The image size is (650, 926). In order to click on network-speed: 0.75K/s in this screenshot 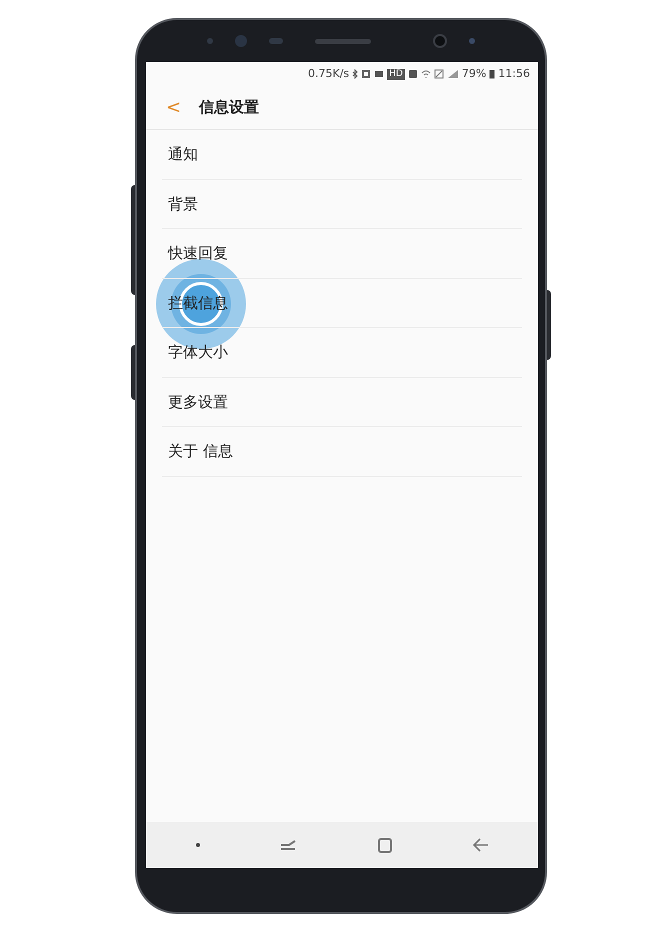, I will do `click(329, 74)`.